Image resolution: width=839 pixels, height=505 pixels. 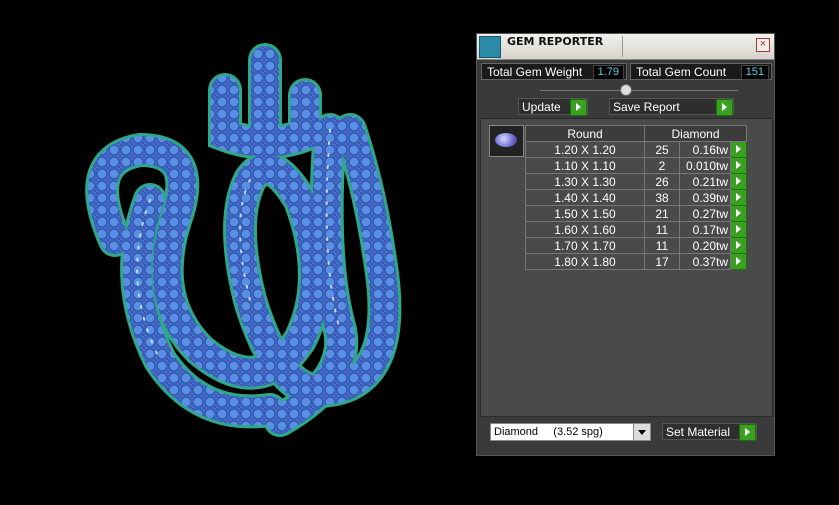 I want to click on panel-splitter, so click(x=639, y=90).